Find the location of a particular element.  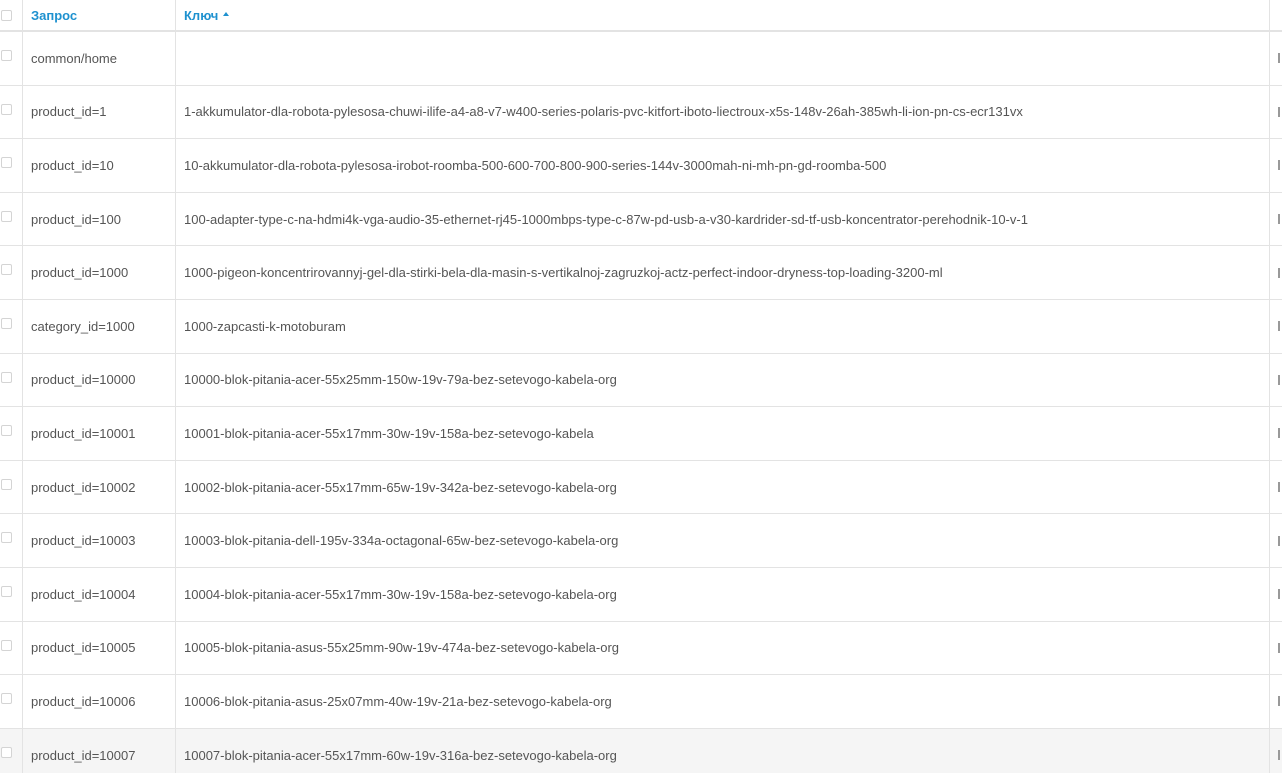

query-value: product_id=10002 is located at coordinates (83, 487).